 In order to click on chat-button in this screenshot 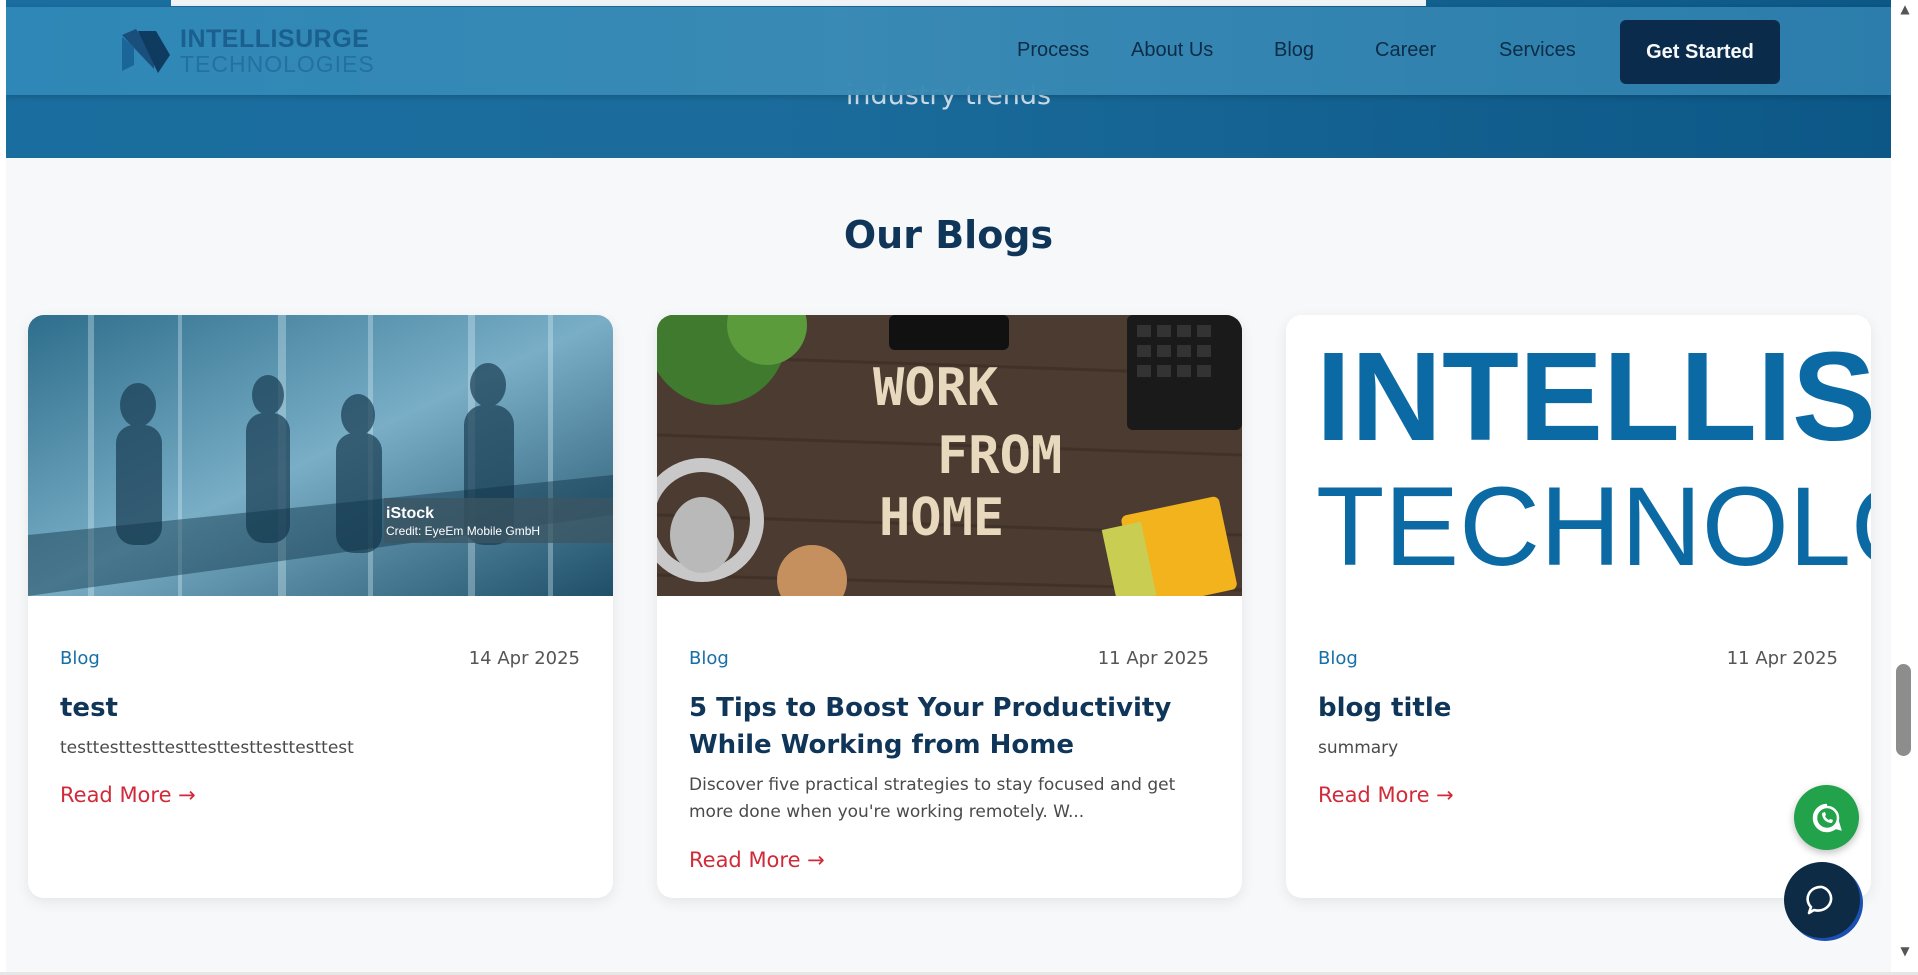, I will do `click(1822, 900)`.